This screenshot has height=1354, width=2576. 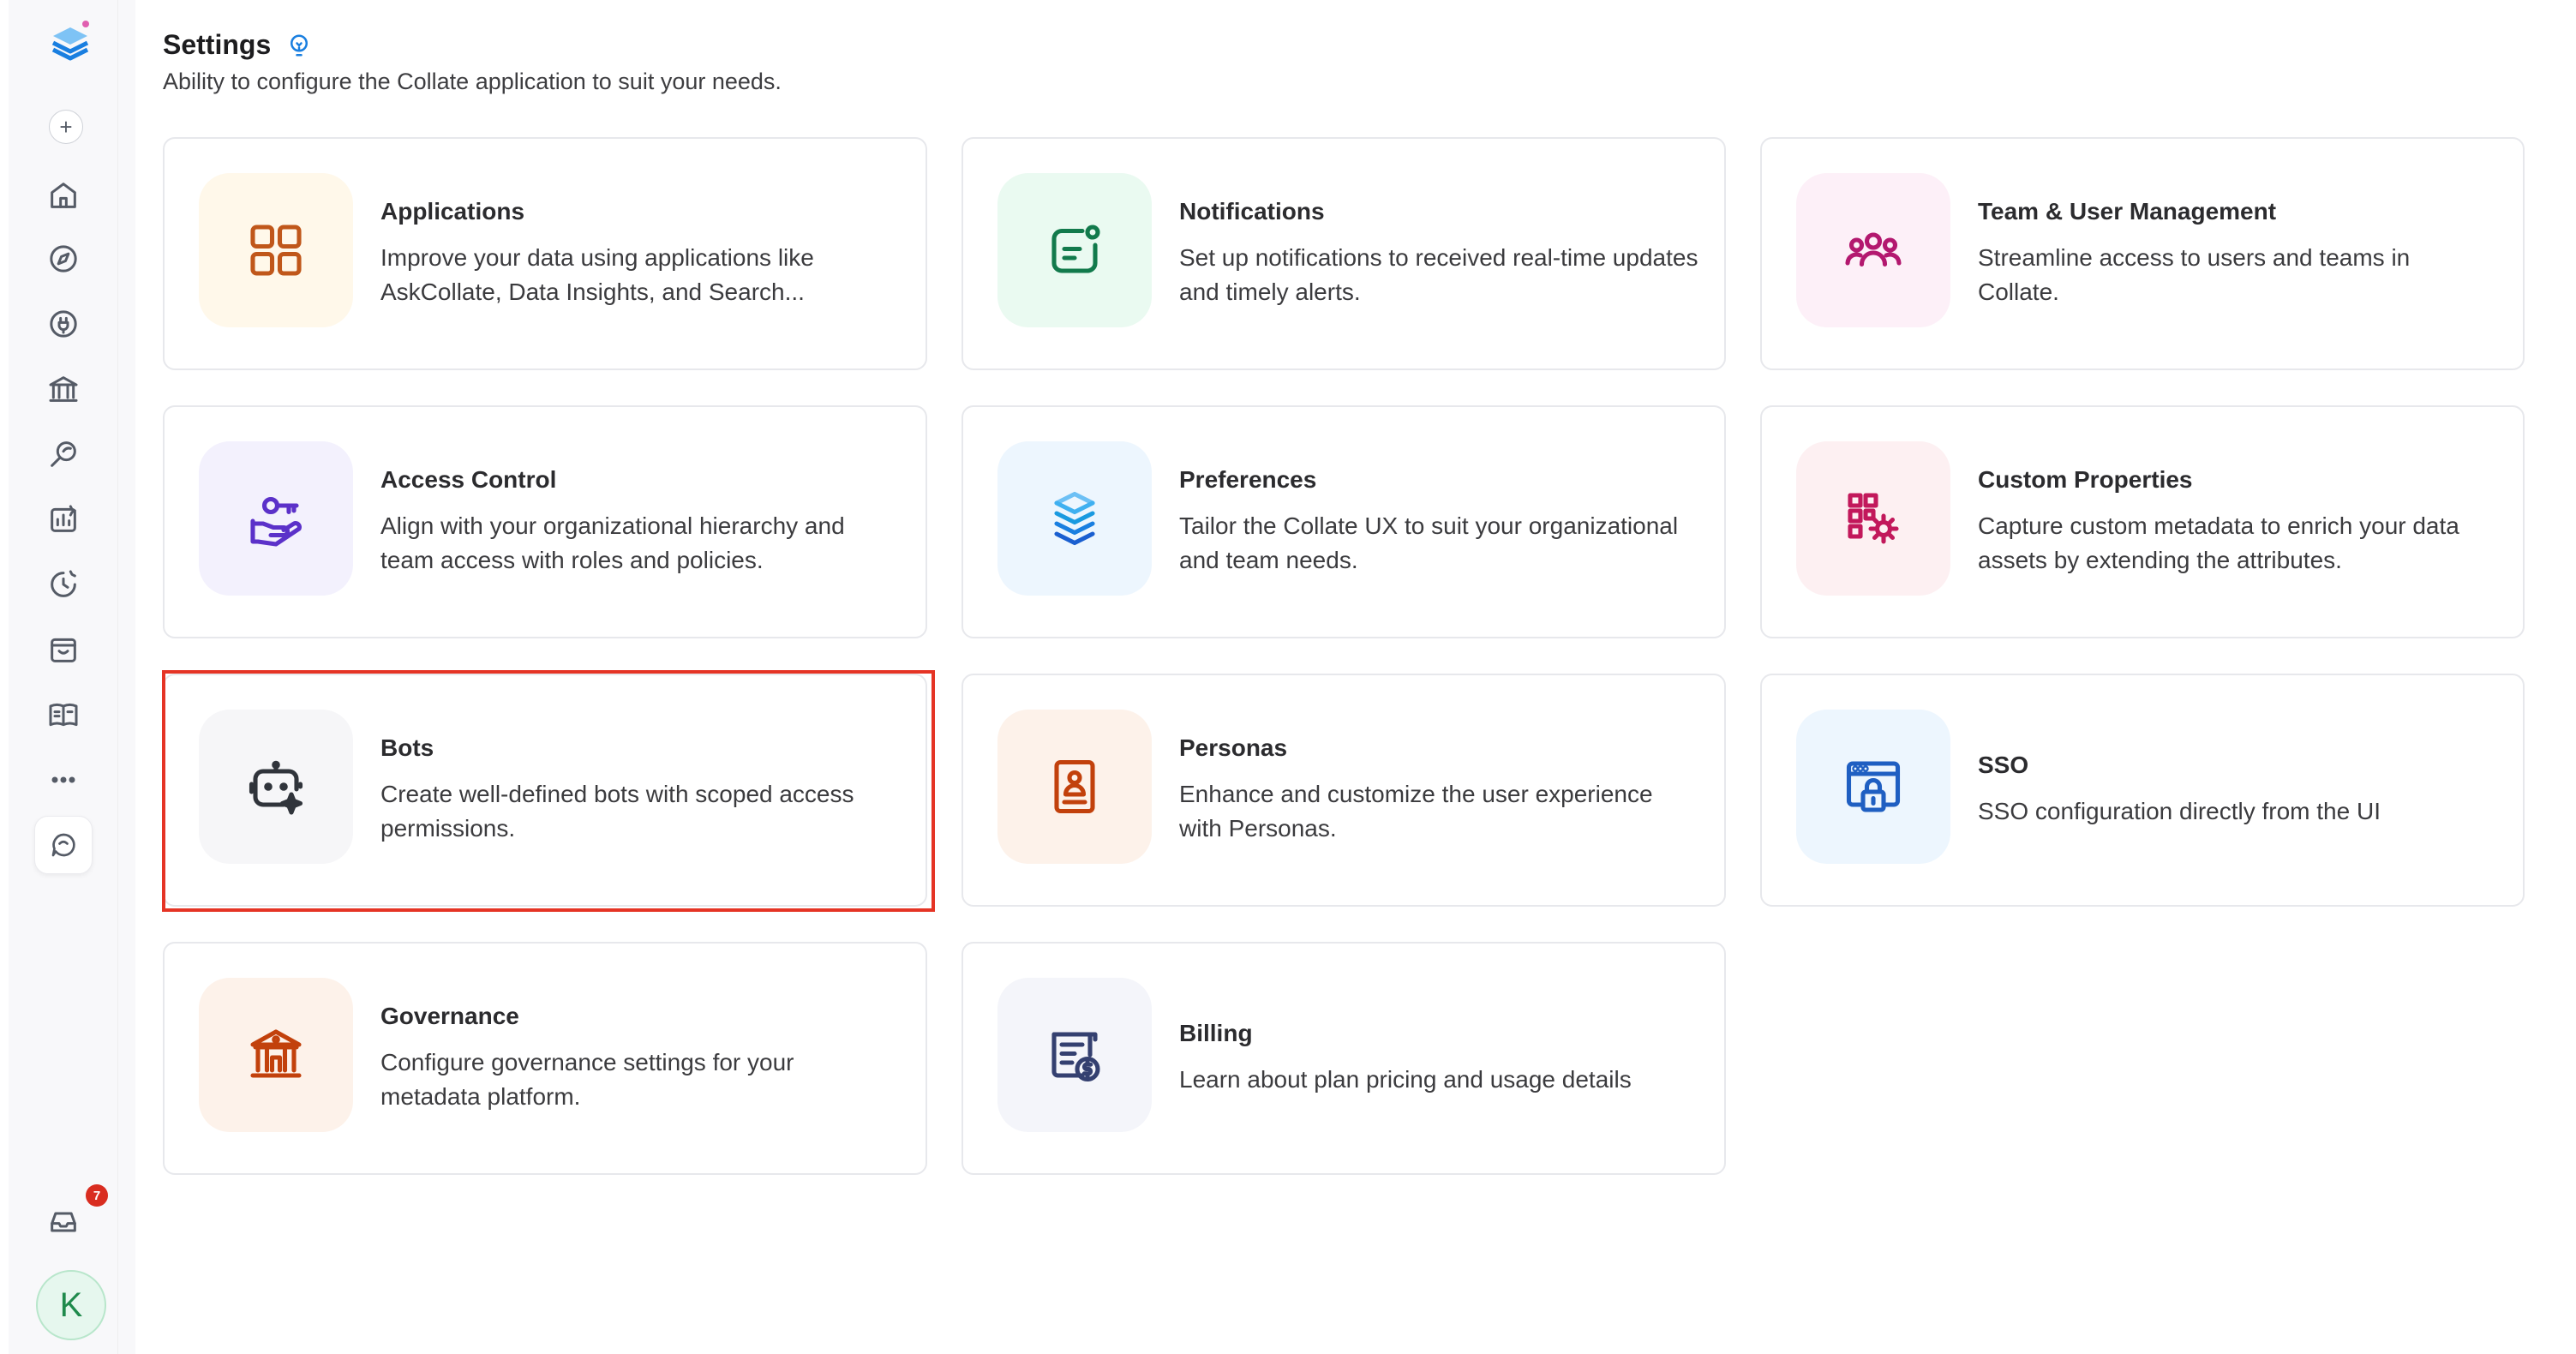 I want to click on search-leaf-icon, so click(x=63, y=454).